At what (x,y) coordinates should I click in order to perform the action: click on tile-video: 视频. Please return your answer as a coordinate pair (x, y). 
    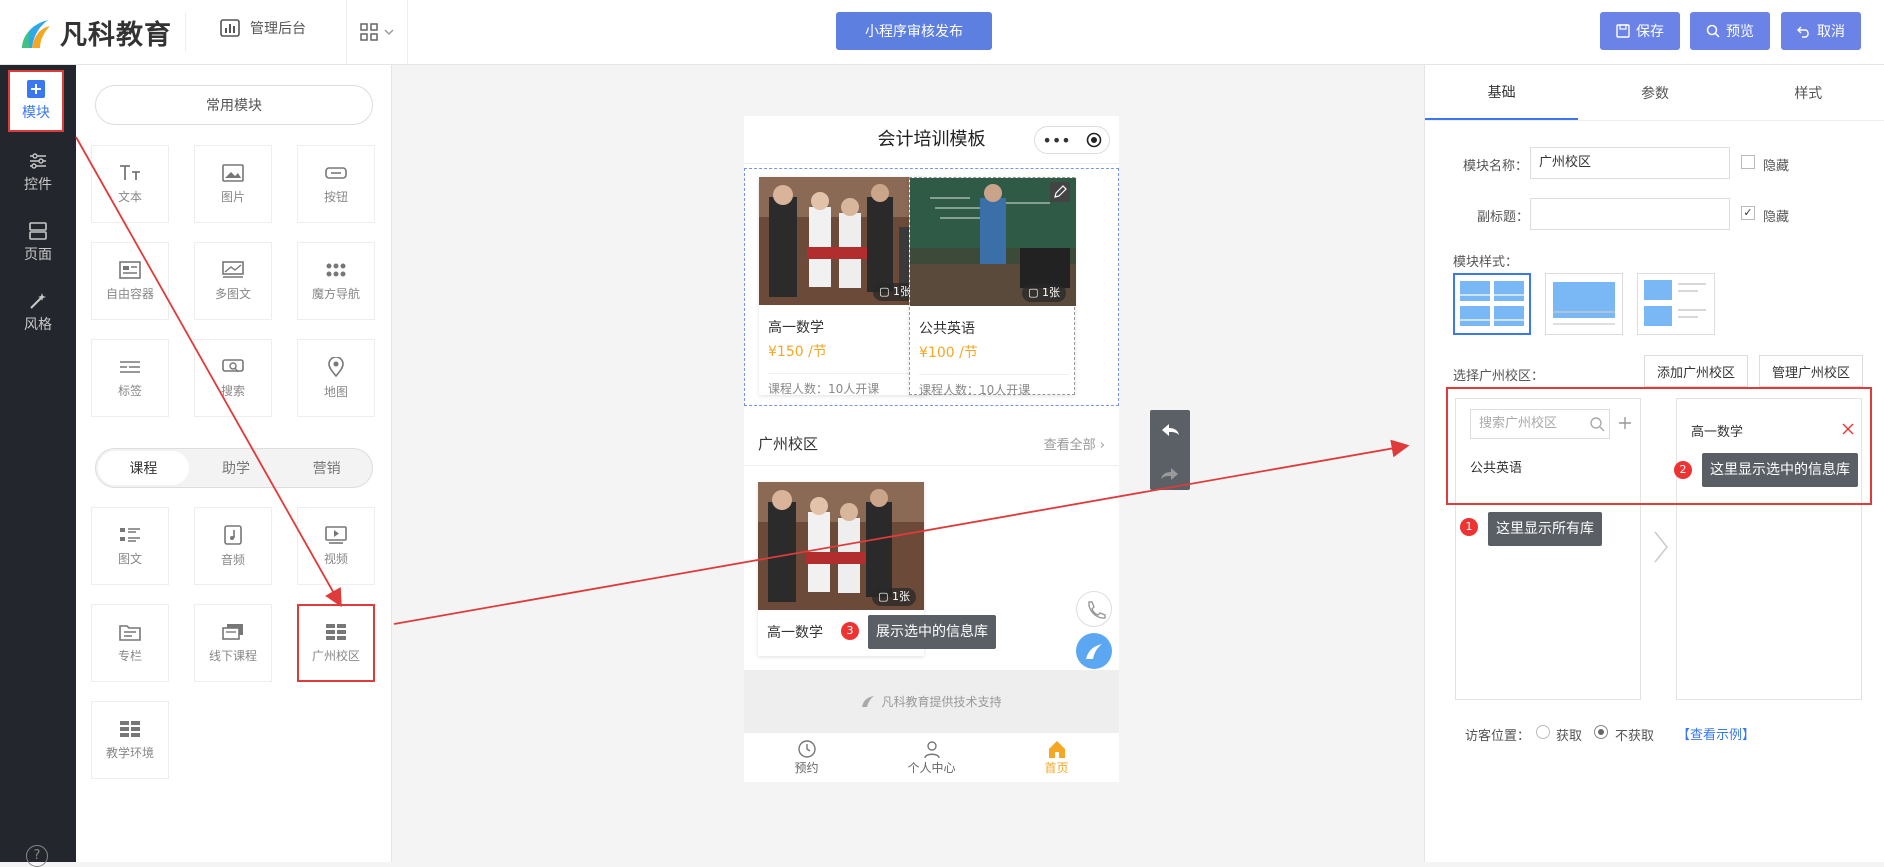
    Looking at the image, I should click on (336, 546).